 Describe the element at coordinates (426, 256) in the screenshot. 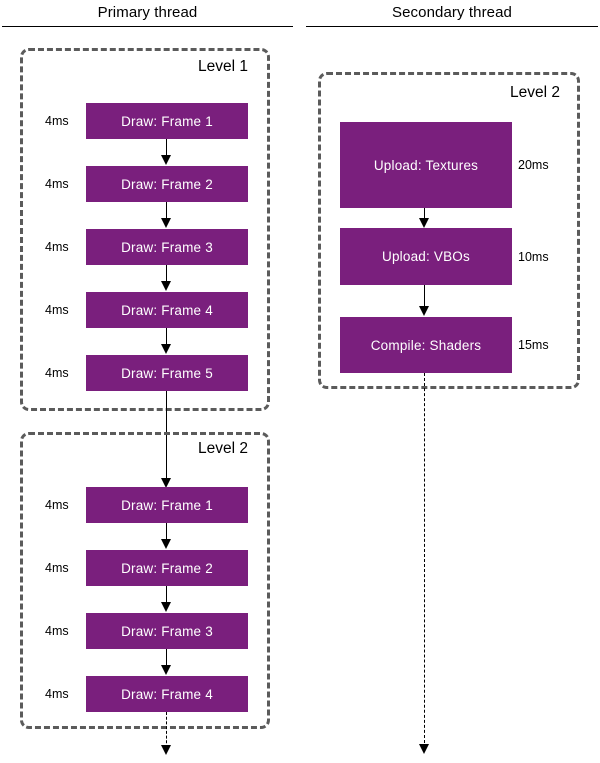

I see `task-box: Upload: VBOs` at that location.